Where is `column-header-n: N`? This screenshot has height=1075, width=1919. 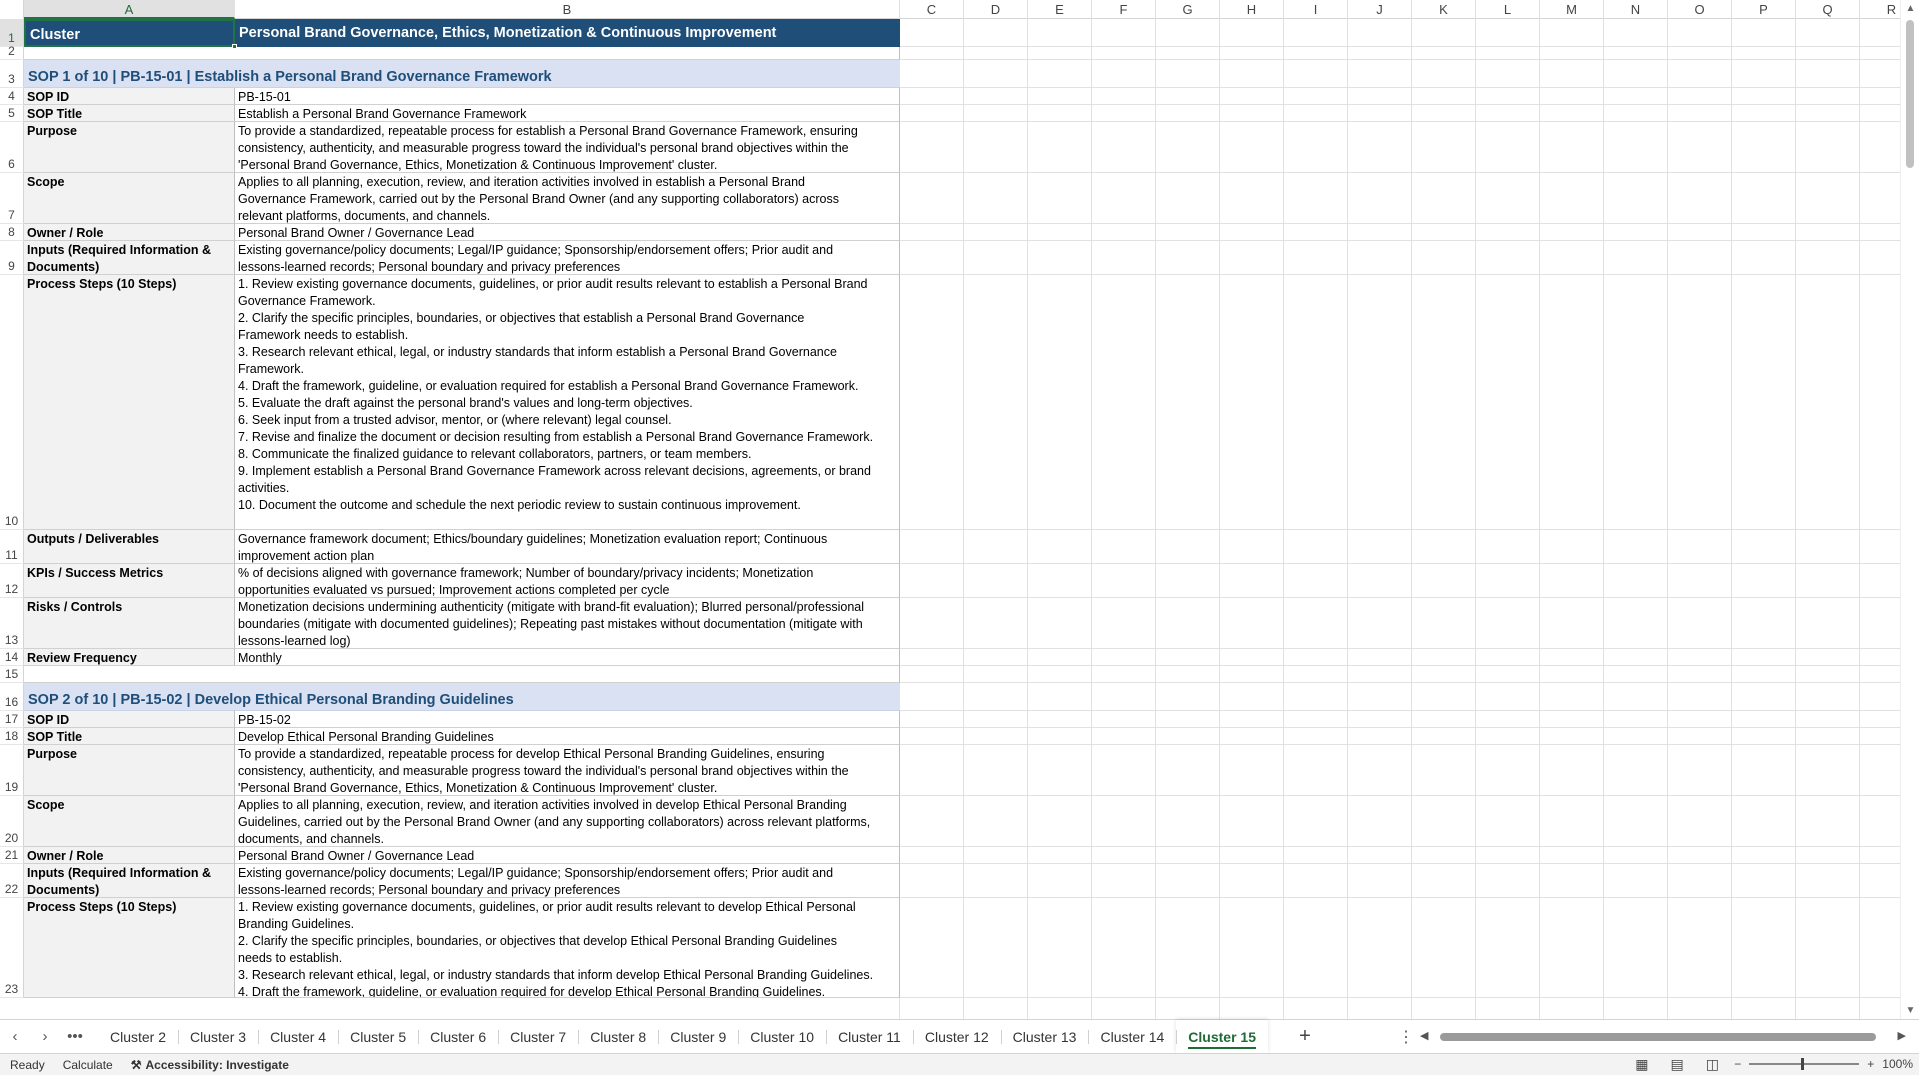 column-header-n: N is located at coordinates (1636, 9).